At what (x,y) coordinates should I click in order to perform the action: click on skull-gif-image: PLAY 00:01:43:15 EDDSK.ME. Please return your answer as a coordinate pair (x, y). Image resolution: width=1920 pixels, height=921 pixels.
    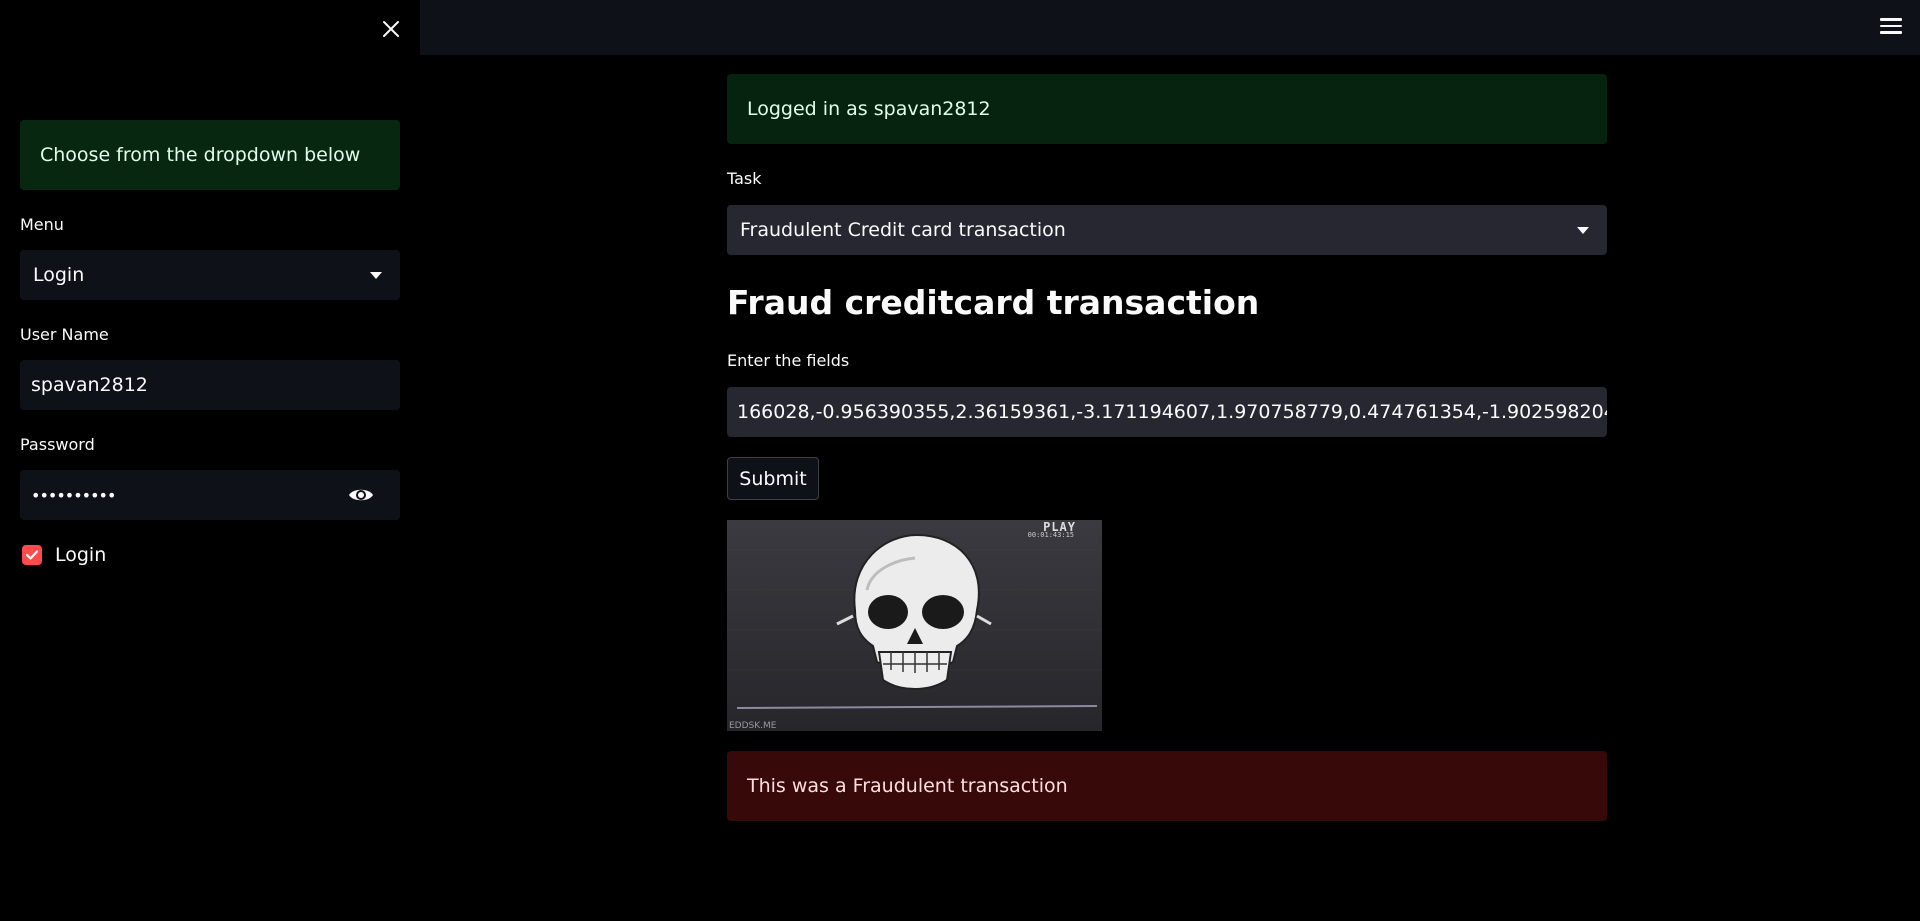
    Looking at the image, I should click on (914, 625).